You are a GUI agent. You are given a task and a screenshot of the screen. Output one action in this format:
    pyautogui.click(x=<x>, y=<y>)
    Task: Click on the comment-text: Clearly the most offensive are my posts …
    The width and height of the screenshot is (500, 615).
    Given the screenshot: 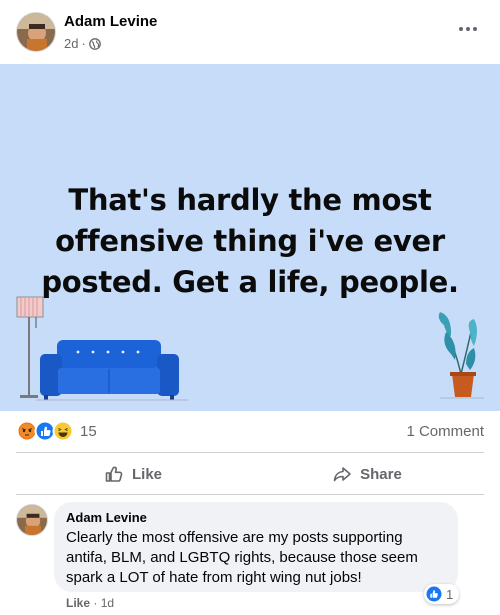 What is the action you would take?
    pyautogui.click(x=242, y=557)
    